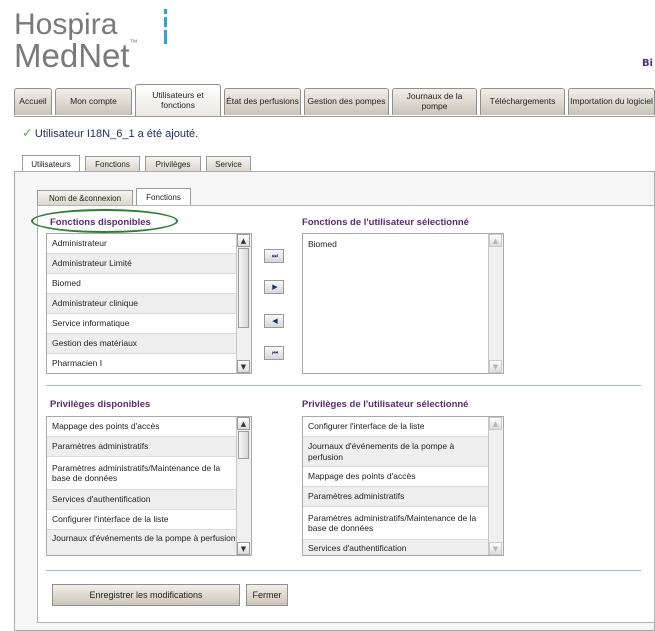 The height and width of the screenshot is (631, 655). What do you see at coordinates (72, 55) in the screenshot?
I see `logo-mednet-text: MedNet` at bounding box center [72, 55].